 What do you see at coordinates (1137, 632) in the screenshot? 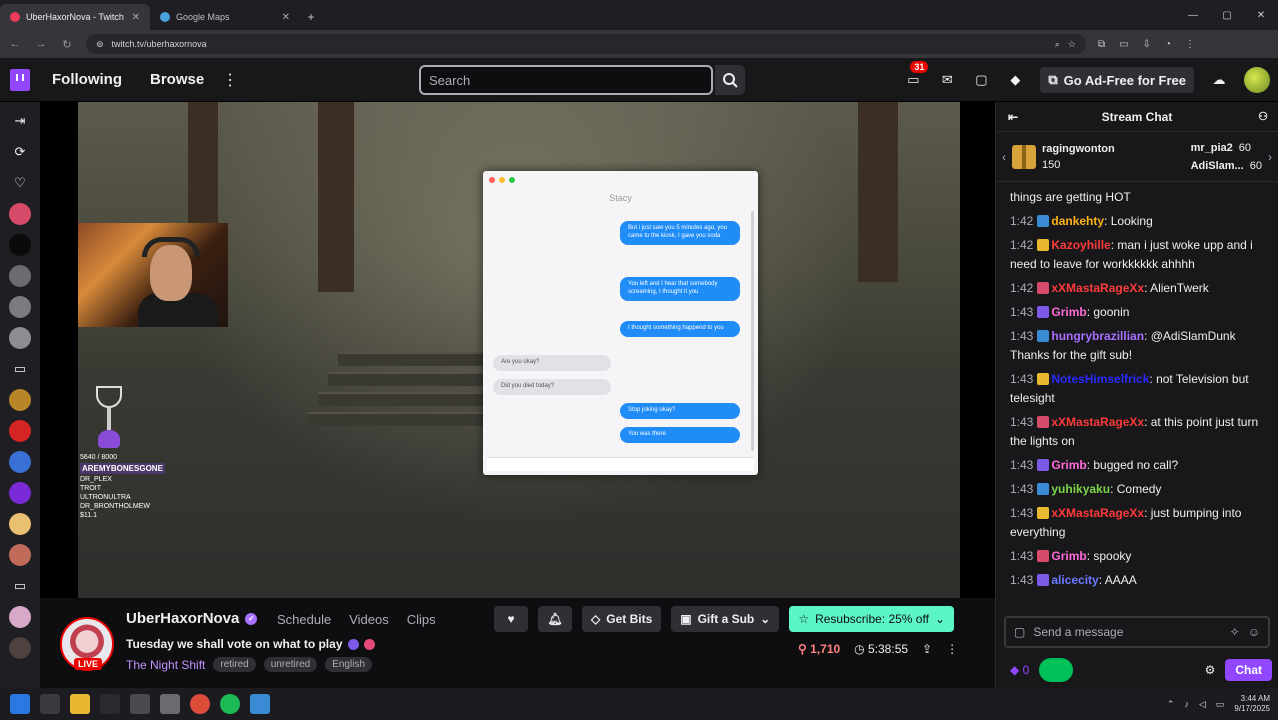
I see `chat-input: ▢ Send a message ✧ ☺` at bounding box center [1137, 632].